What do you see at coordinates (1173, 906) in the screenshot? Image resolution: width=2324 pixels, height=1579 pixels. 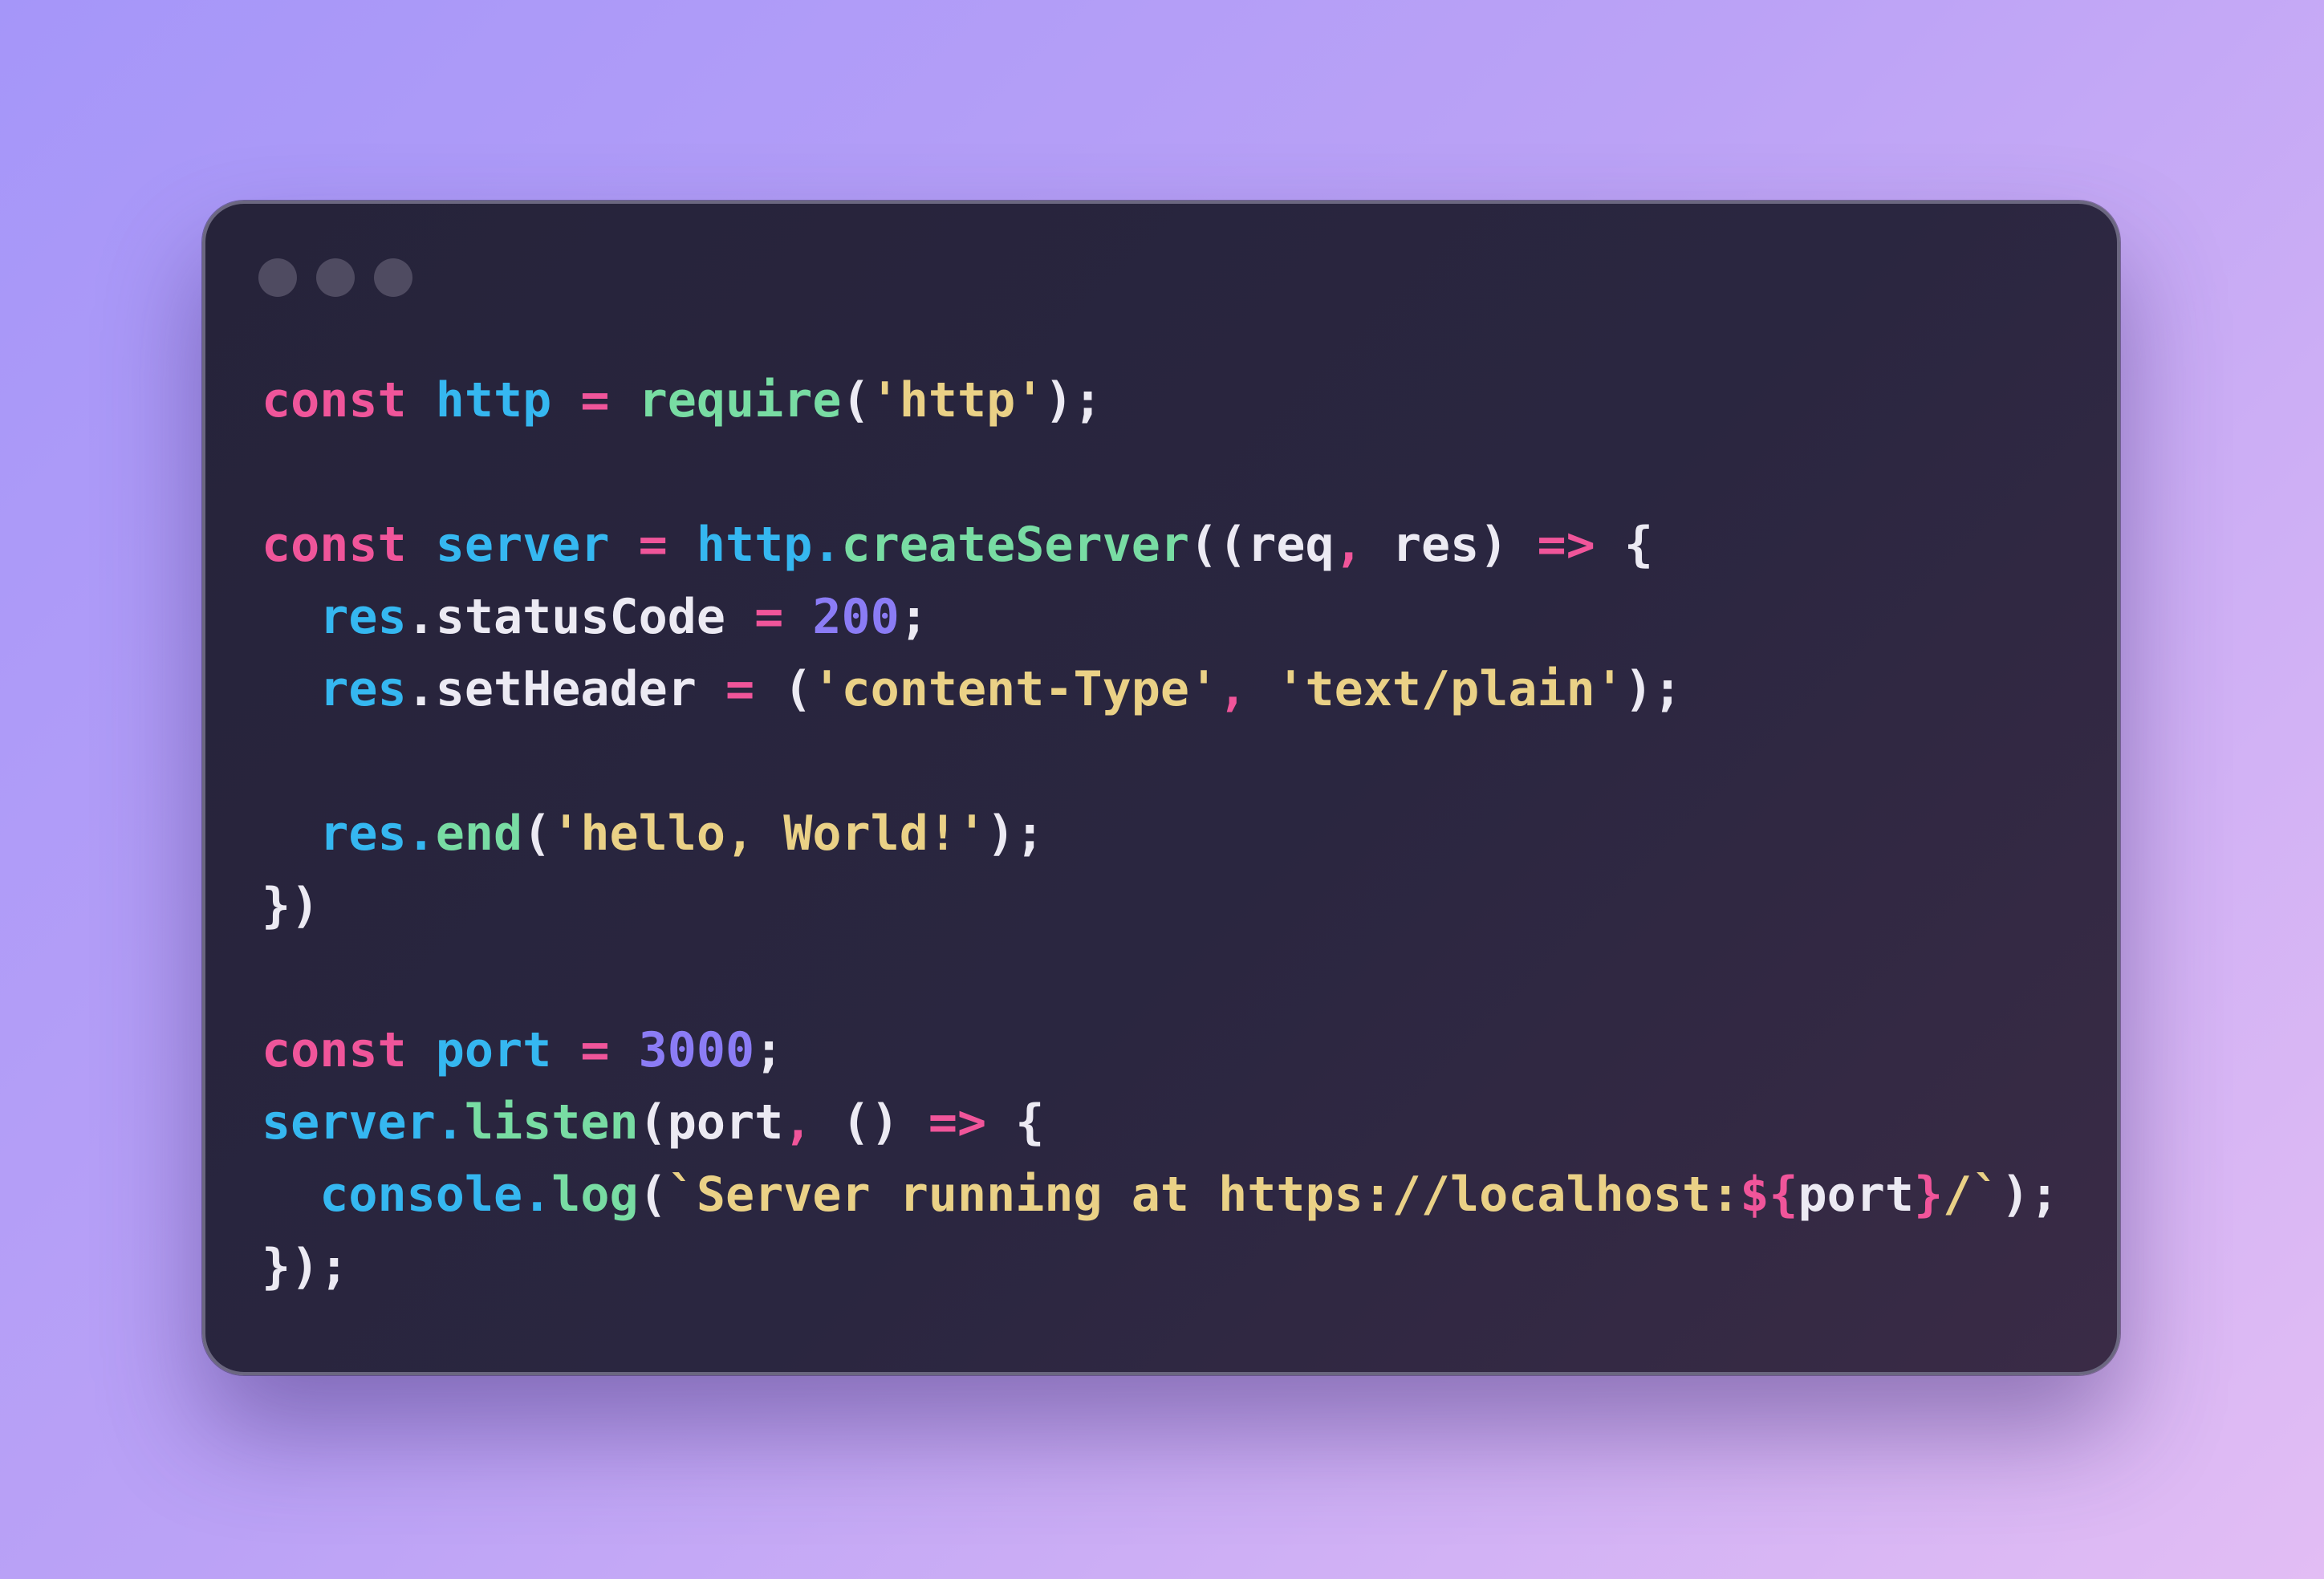 I see `code-line: })` at bounding box center [1173, 906].